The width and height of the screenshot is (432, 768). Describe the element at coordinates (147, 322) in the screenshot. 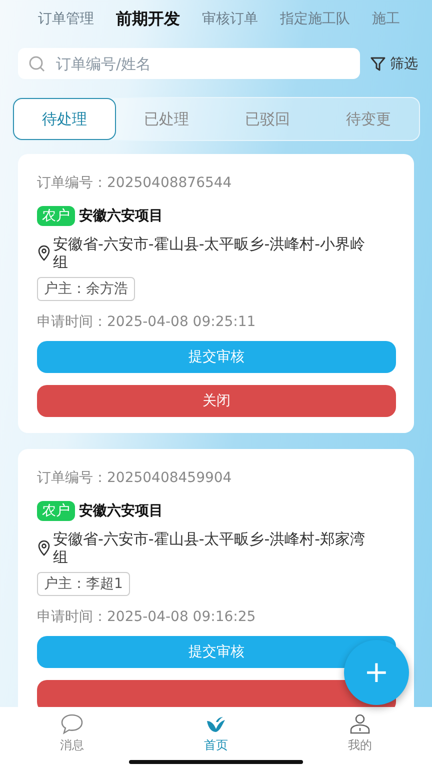

I see `apply-time: 申请时间：2025-04-08 09:25:11` at that location.